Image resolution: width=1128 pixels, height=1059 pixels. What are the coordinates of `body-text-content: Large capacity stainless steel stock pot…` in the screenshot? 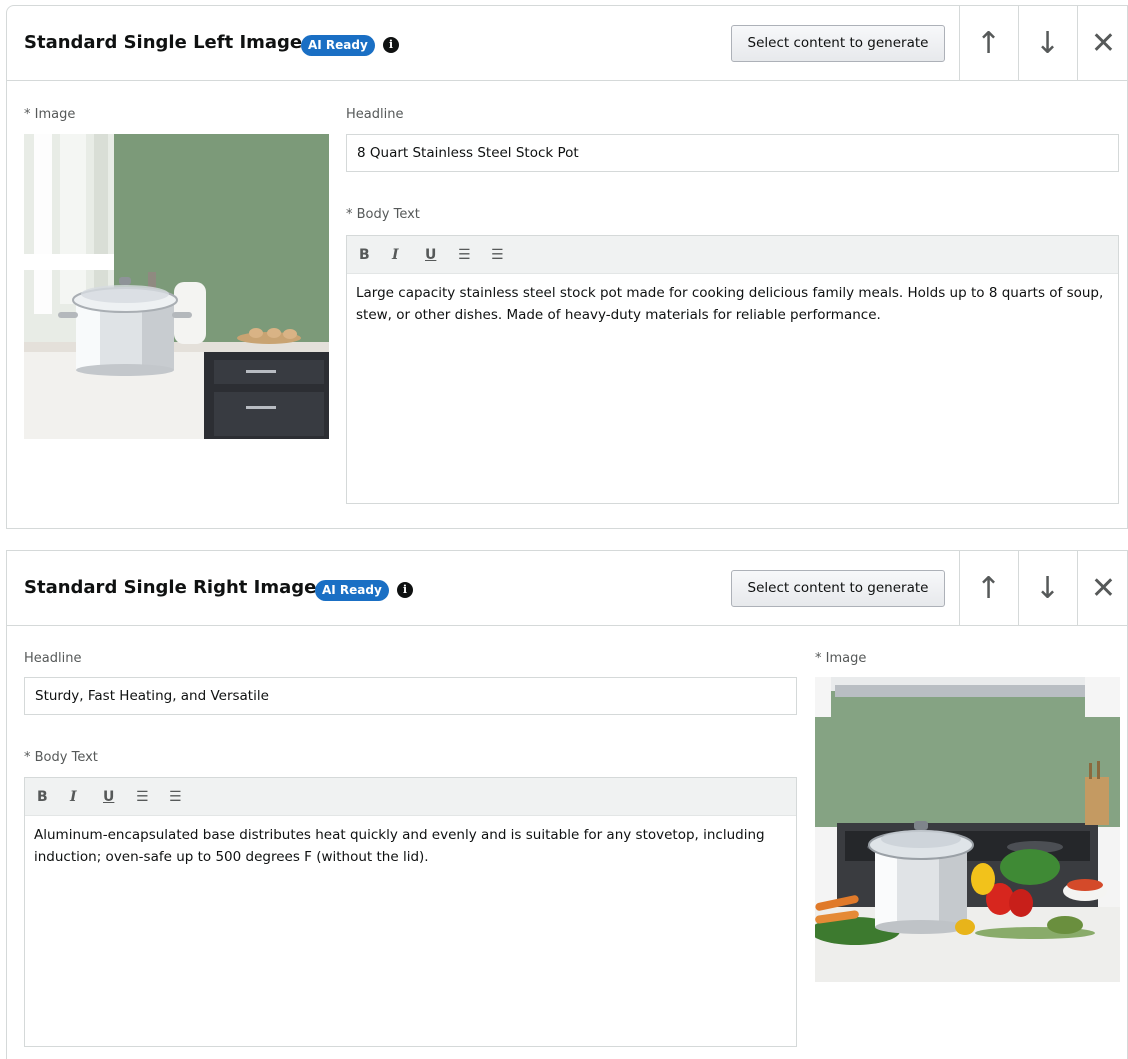 It's located at (732, 304).